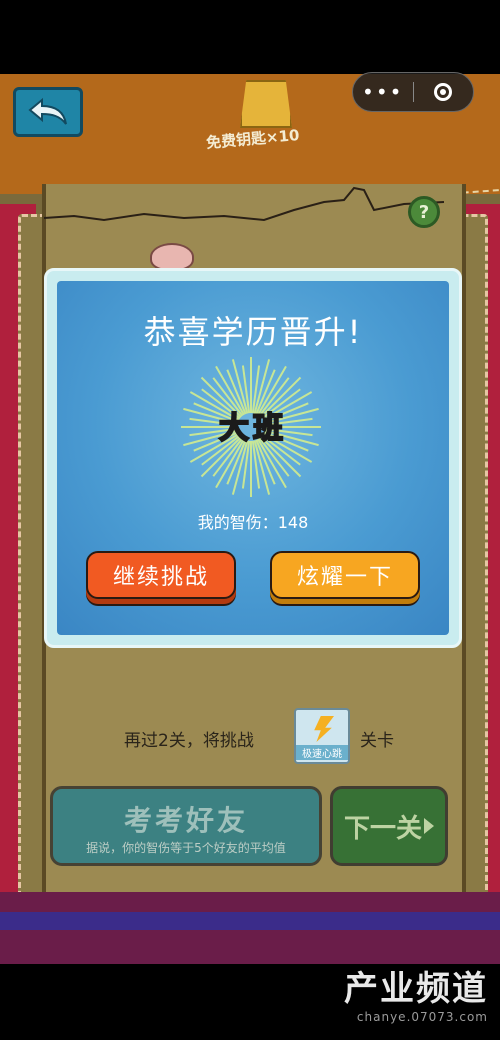  Describe the element at coordinates (244, 204) in the screenshot. I see `progress-scribble` at that location.